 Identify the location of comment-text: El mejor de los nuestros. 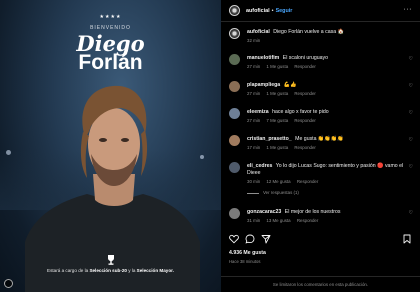
(312, 212).